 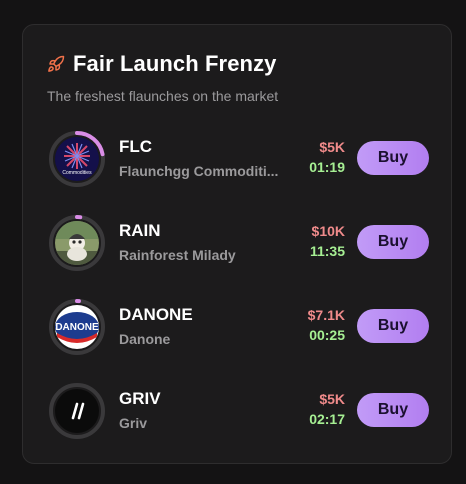 I want to click on token-avatar-wrap: Commodities, so click(x=77, y=159).